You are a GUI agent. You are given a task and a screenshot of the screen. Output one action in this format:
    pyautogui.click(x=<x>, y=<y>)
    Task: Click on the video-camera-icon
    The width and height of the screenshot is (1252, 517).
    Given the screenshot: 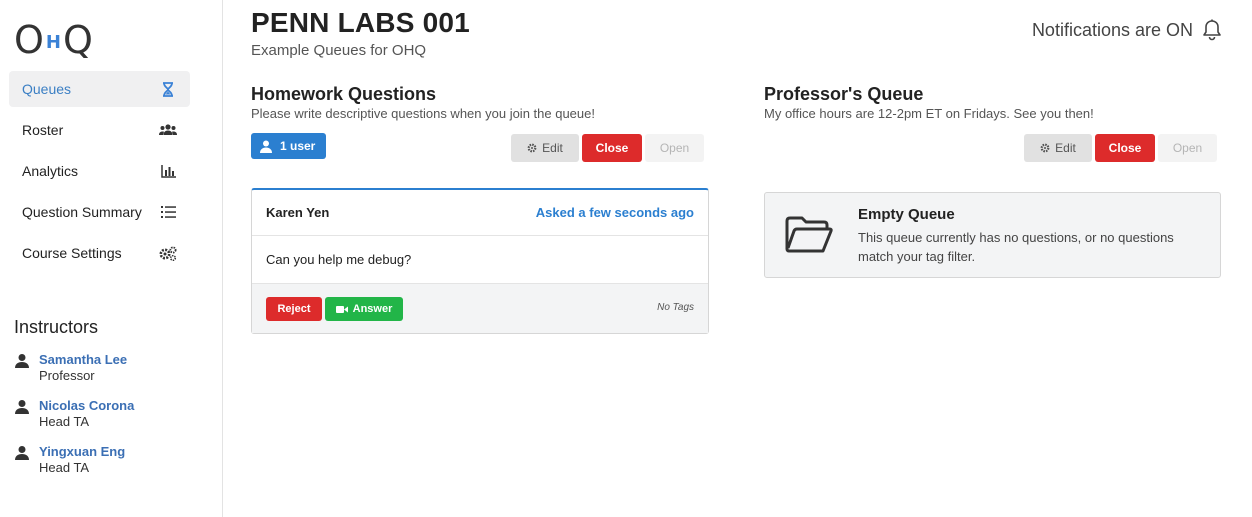 What is the action you would take?
    pyautogui.click(x=341, y=309)
    